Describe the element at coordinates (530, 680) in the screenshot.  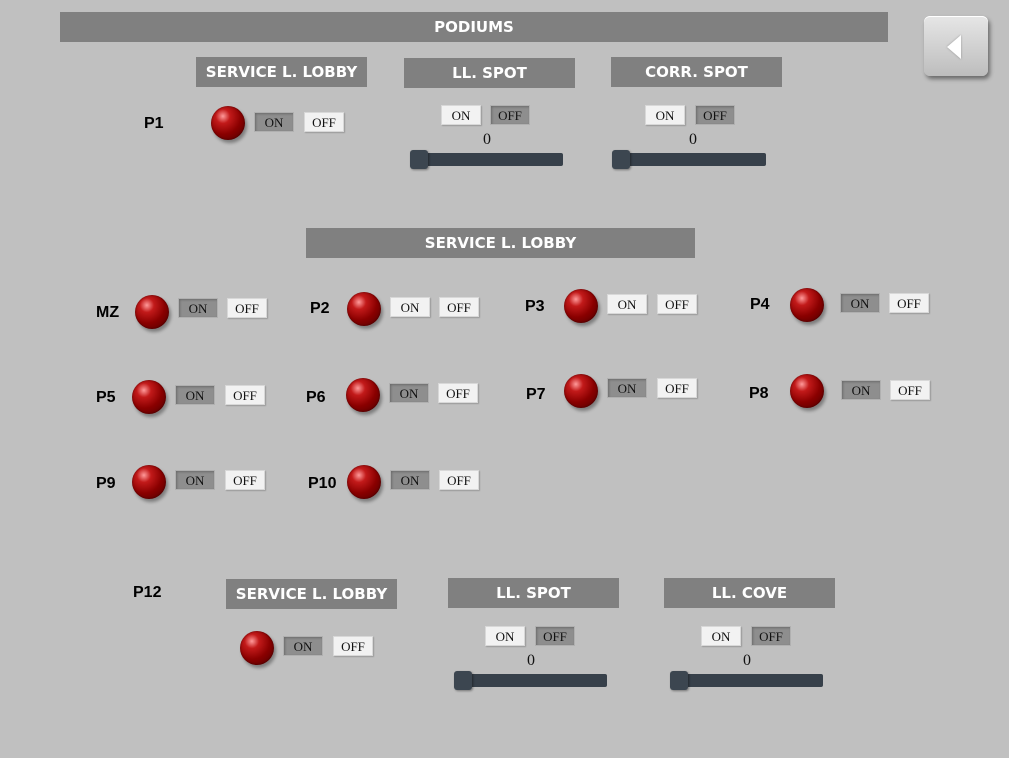
I see `p12-ll-spot-slider-track` at that location.